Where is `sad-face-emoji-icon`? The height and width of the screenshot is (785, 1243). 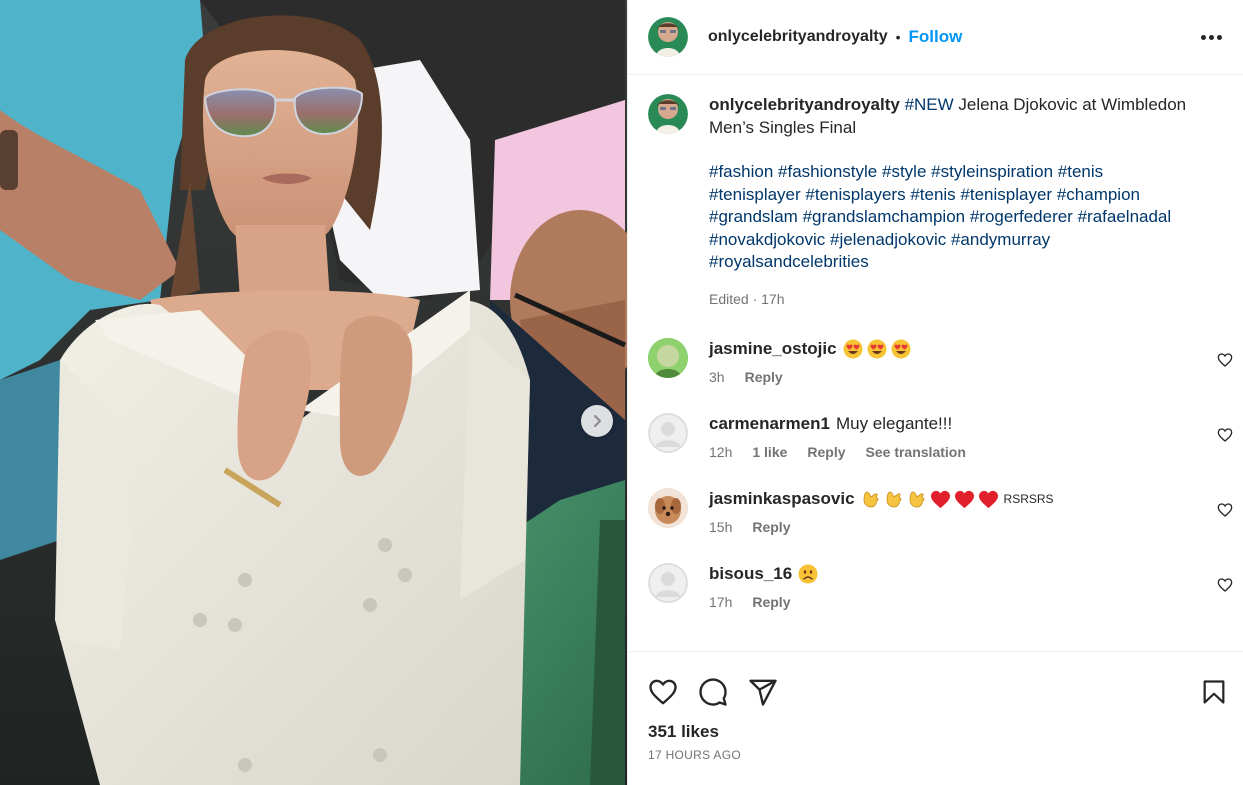
sad-face-emoji-icon is located at coordinates (808, 574).